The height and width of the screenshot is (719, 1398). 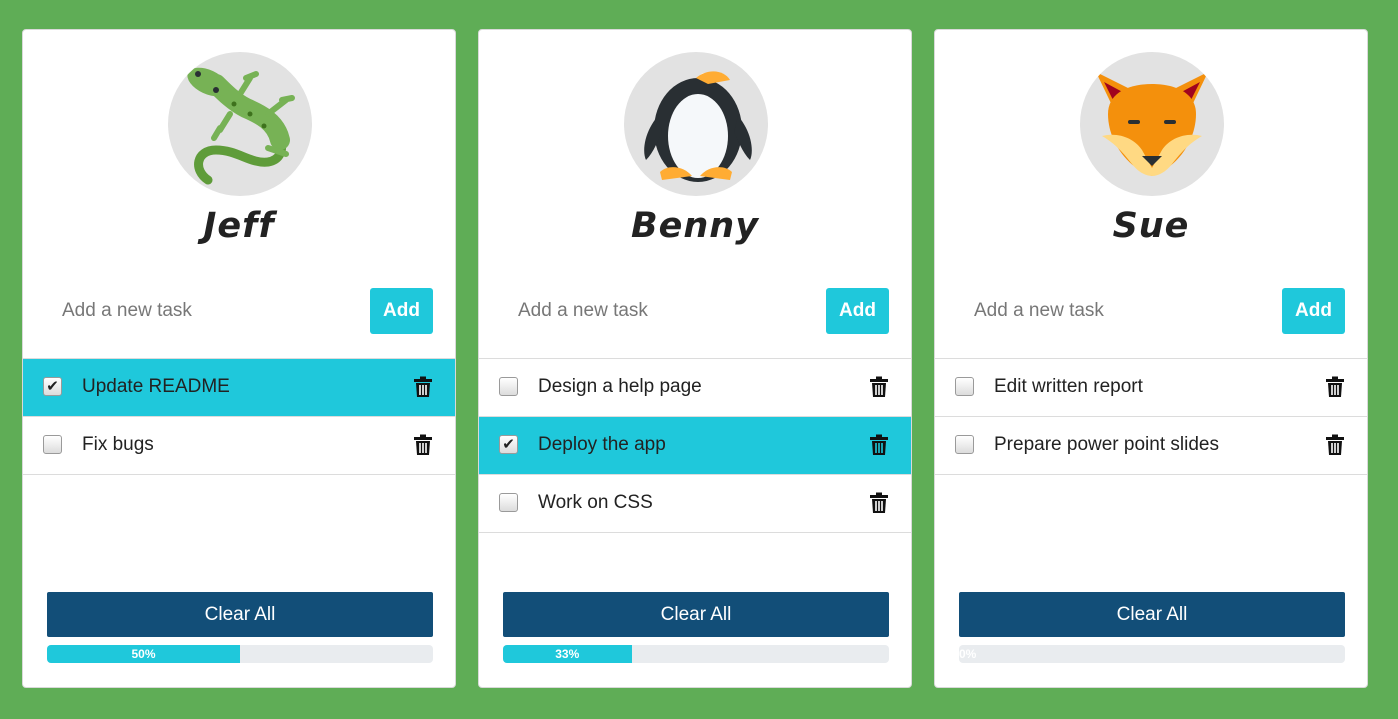 I want to click on progress-fill: 33%, so click(x=567, y=654).